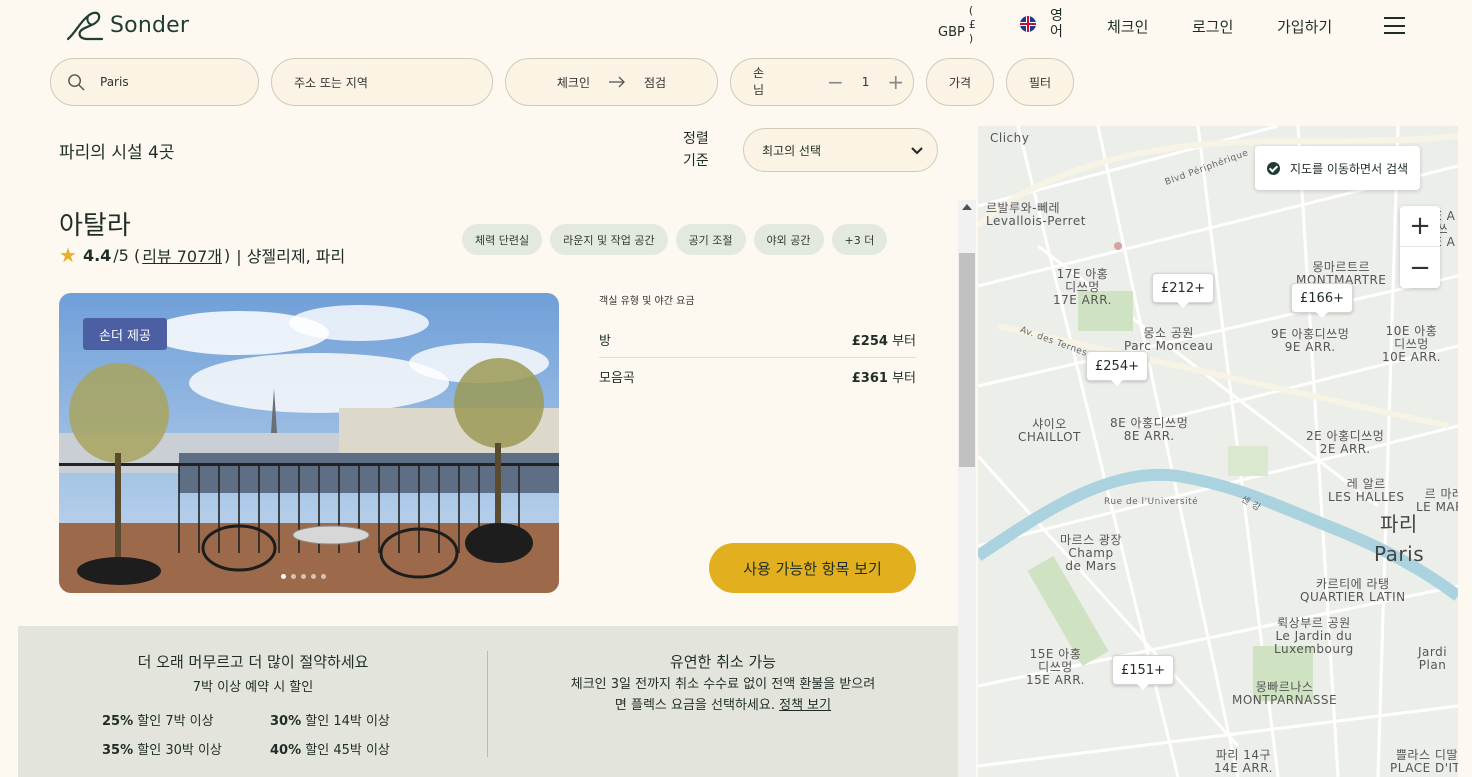  I want to click on checkin-date-label: 체크인, so click(573, 82).